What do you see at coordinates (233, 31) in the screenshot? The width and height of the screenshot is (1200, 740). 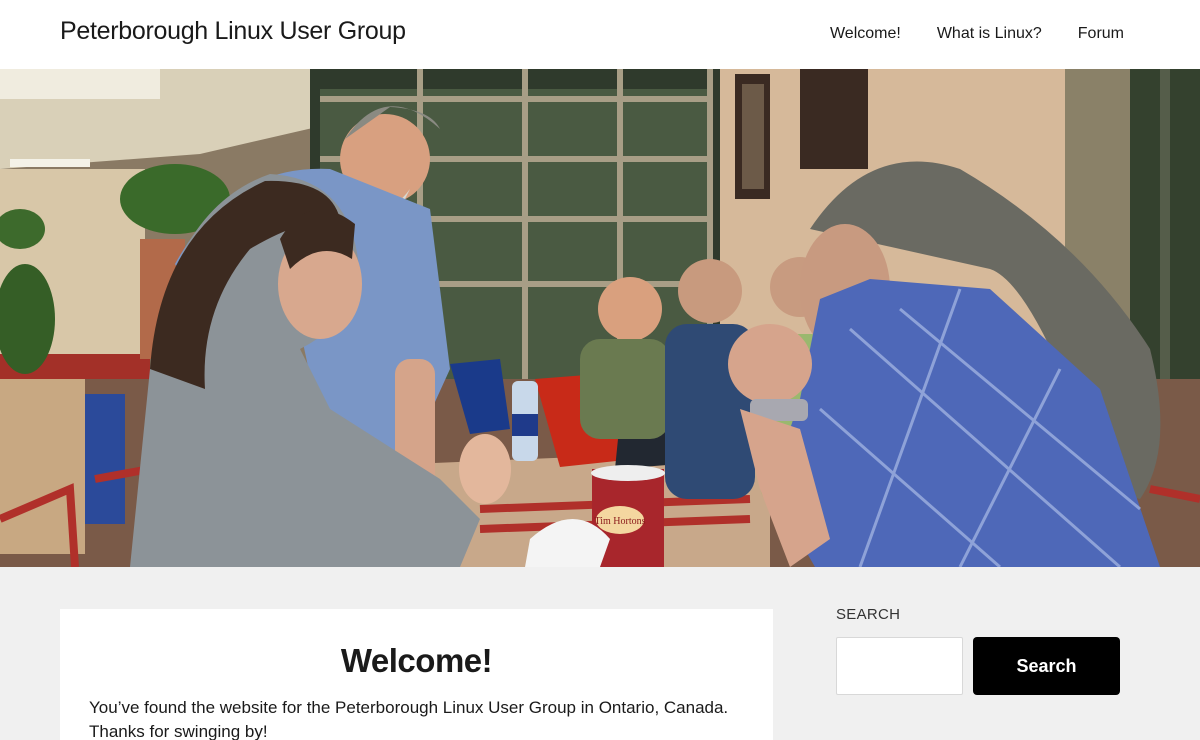 I see `site-title-link: Peterborough Linux User Group` at bounding box center [233, 31].